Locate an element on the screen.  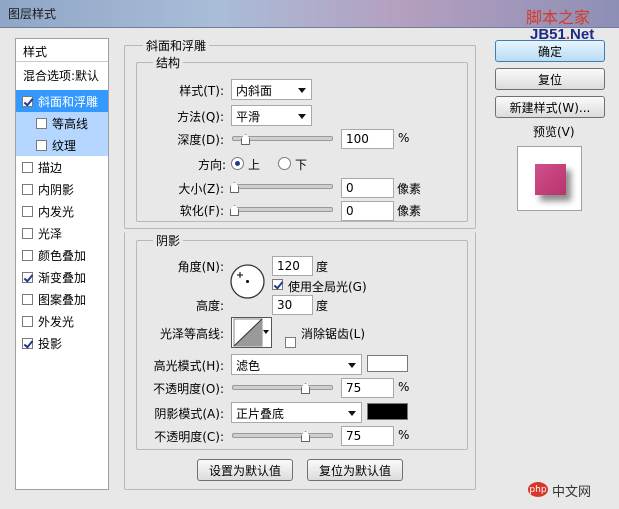
make-default-button: 设置为默认值 is located at coordinates (245, 470).